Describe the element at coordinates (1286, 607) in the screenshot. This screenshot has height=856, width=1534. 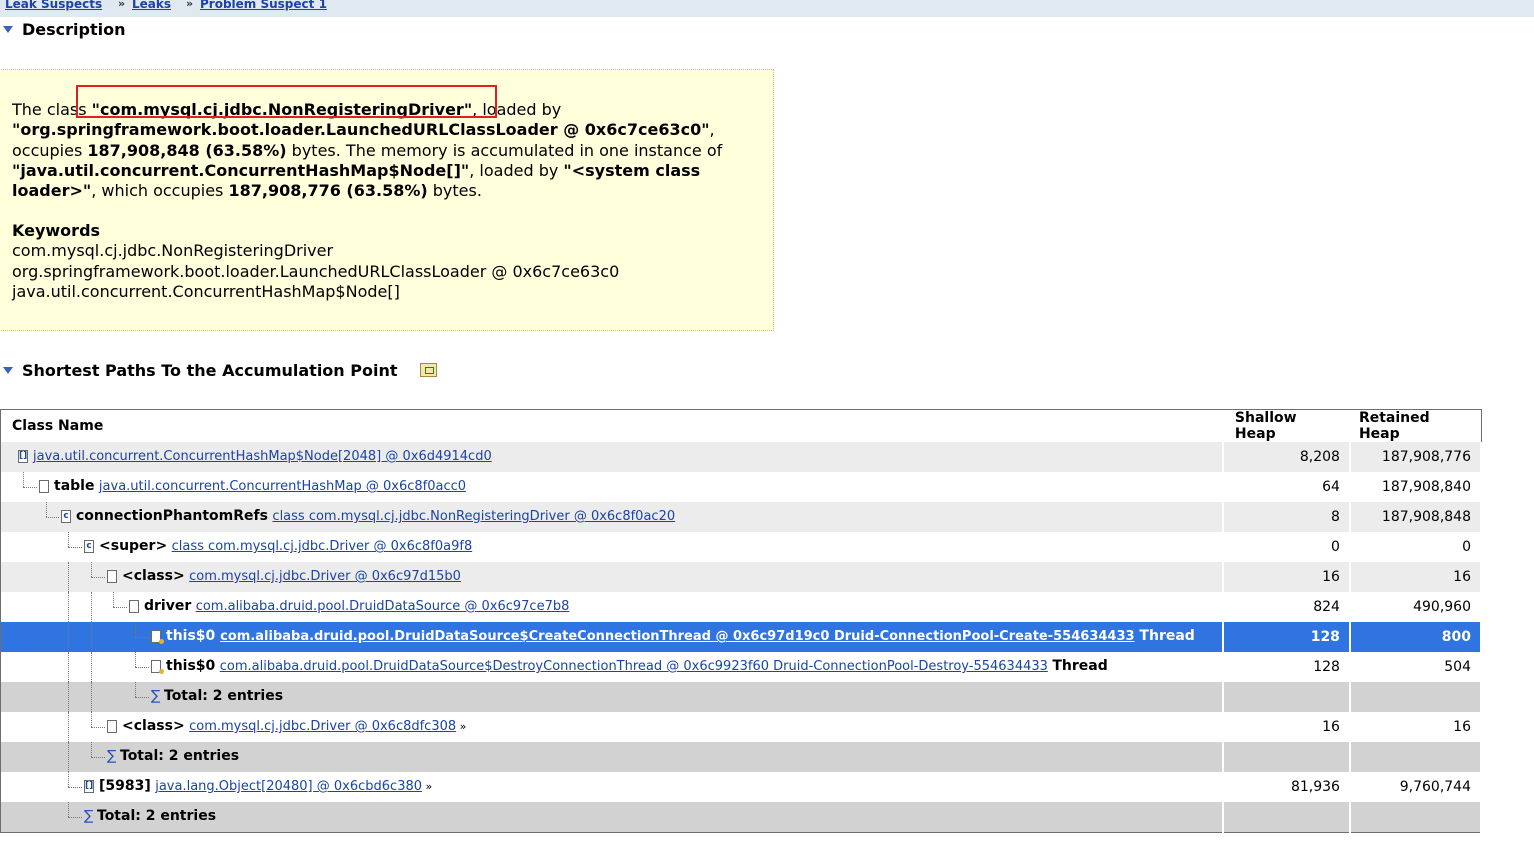
I see `shallow-heap-cell: 824` at that location.